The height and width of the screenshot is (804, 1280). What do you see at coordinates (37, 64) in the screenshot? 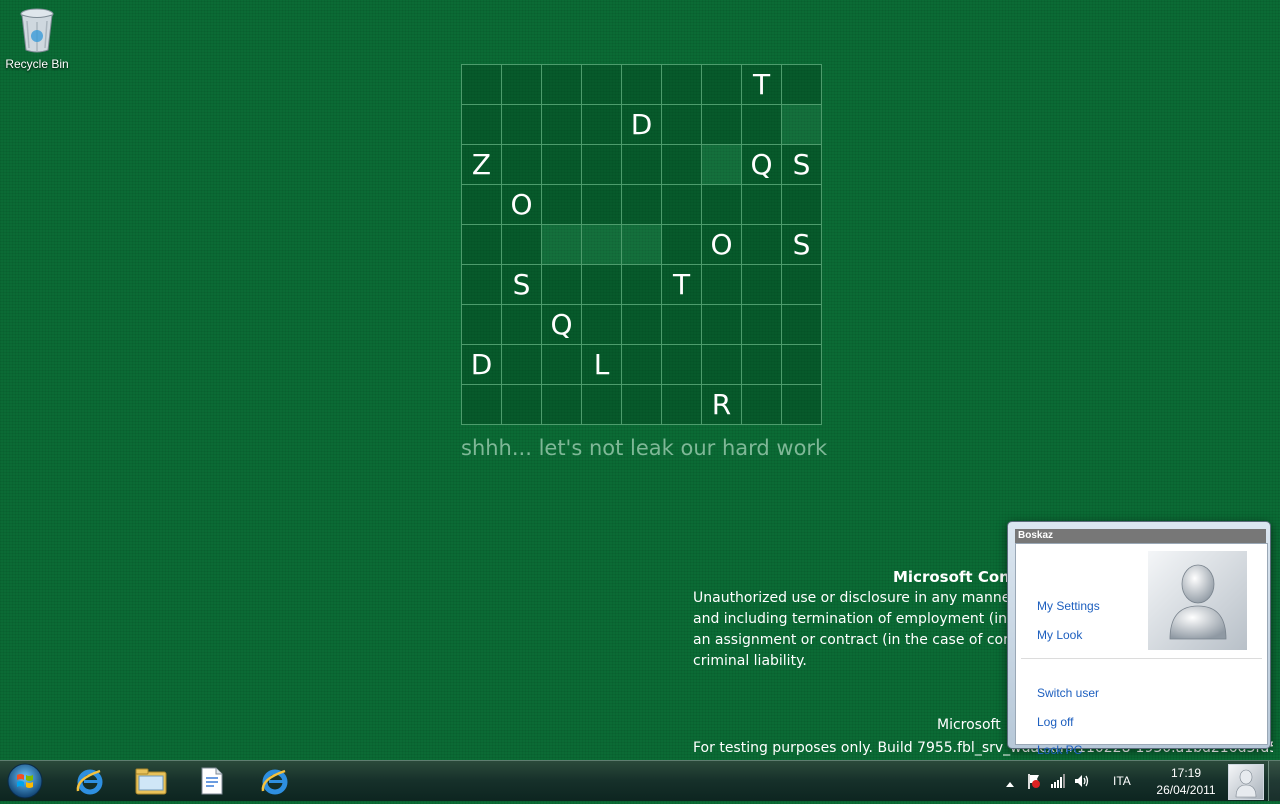
I see `recycle-bin-label: Recycle Bin` at bounding box center [37, 64].